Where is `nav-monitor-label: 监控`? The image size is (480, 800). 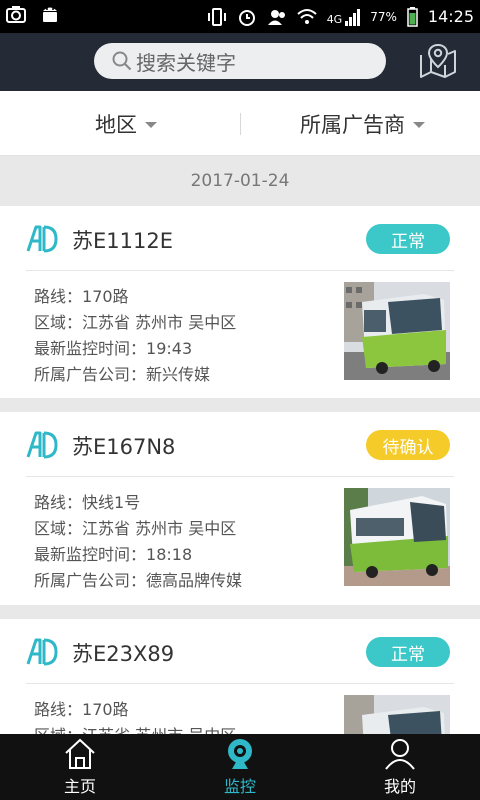 nav-monitor-label: 监控 is located at coordinates (239, 786).